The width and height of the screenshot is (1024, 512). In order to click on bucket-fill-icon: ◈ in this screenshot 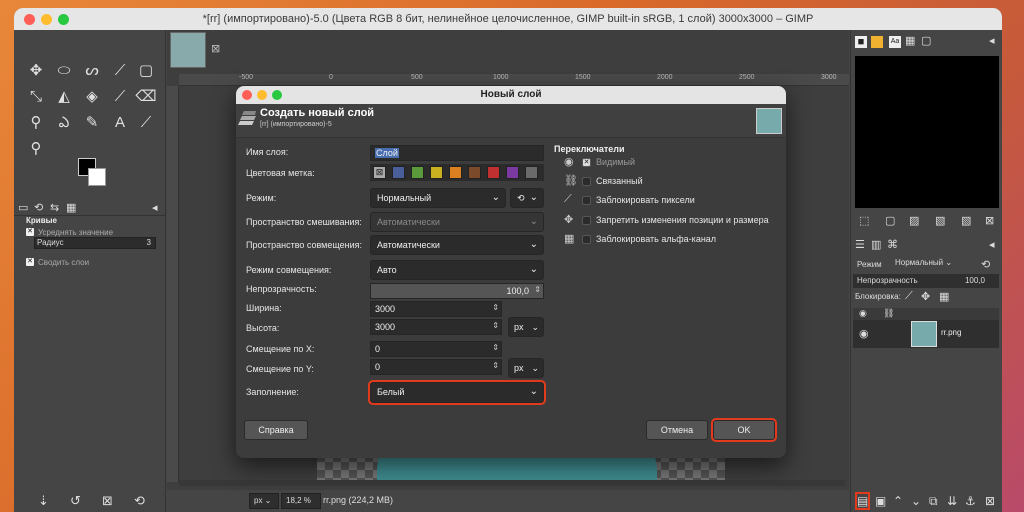, I will do `click(92, 97)`.